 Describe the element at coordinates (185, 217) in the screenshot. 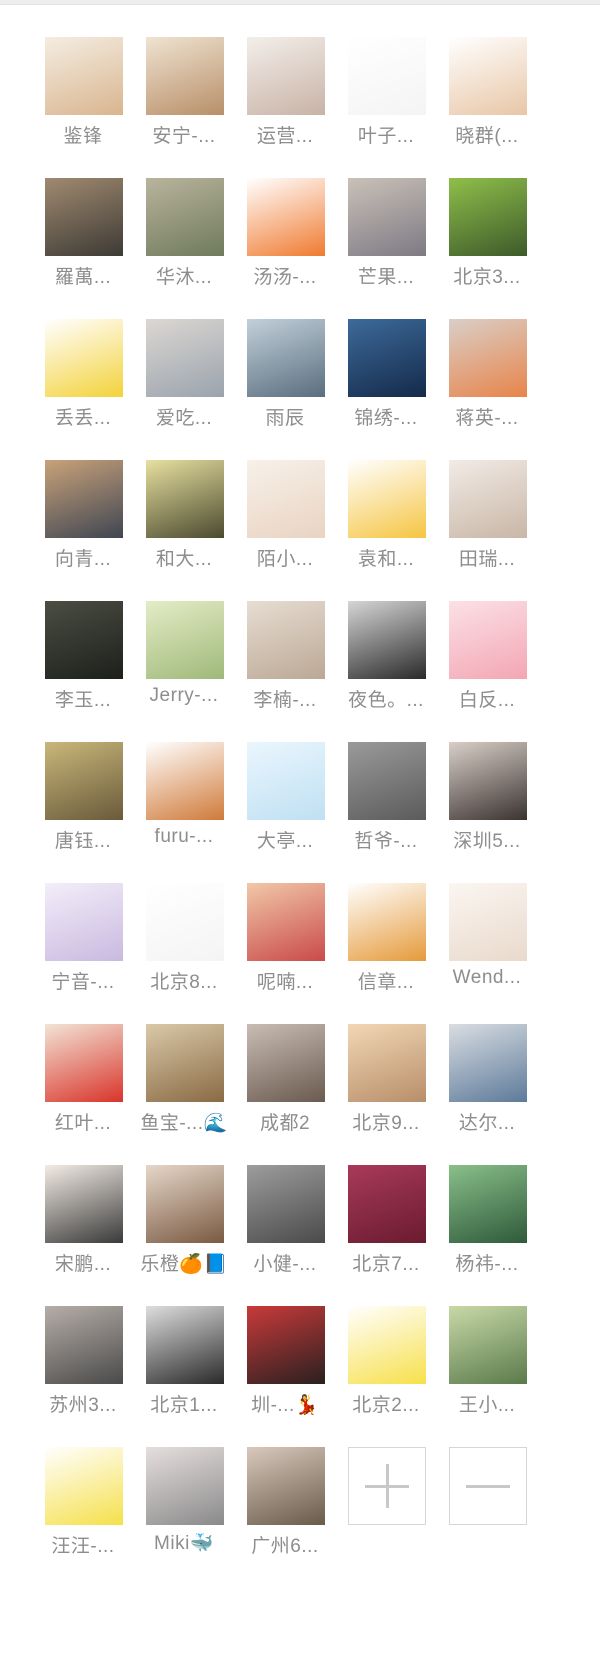

I see `woman-in-garden-icon` at that location.